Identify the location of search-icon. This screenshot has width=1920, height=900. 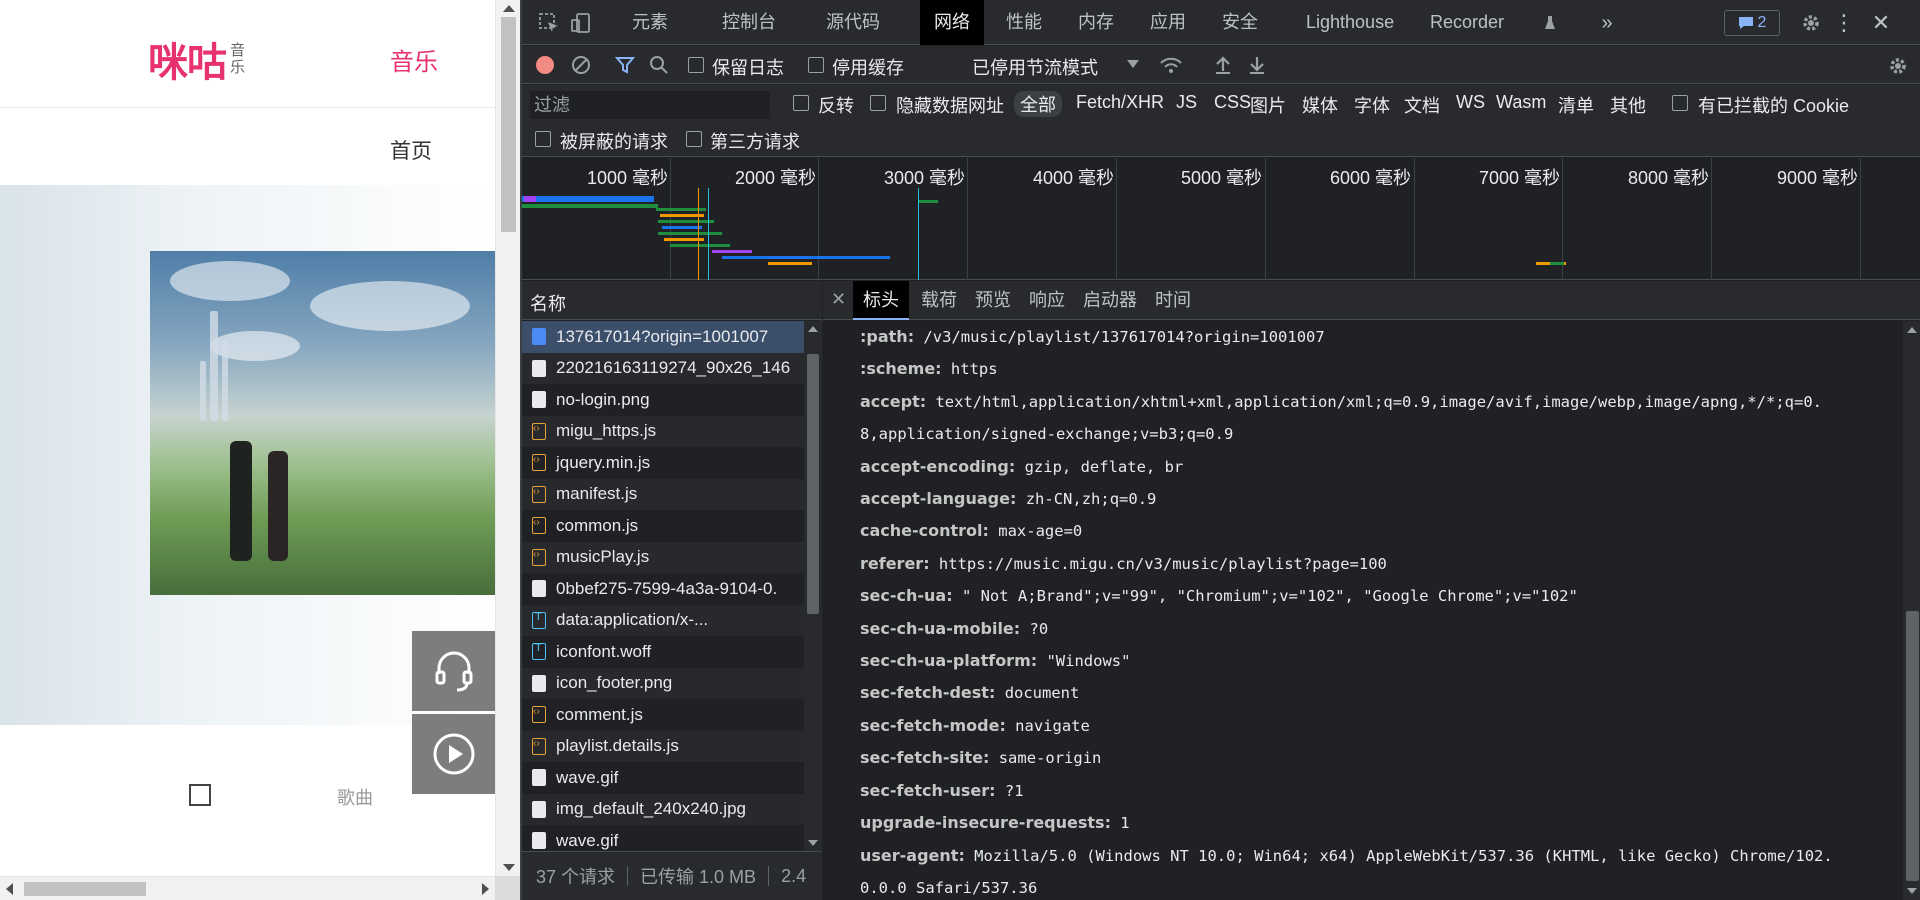
(659, 65).